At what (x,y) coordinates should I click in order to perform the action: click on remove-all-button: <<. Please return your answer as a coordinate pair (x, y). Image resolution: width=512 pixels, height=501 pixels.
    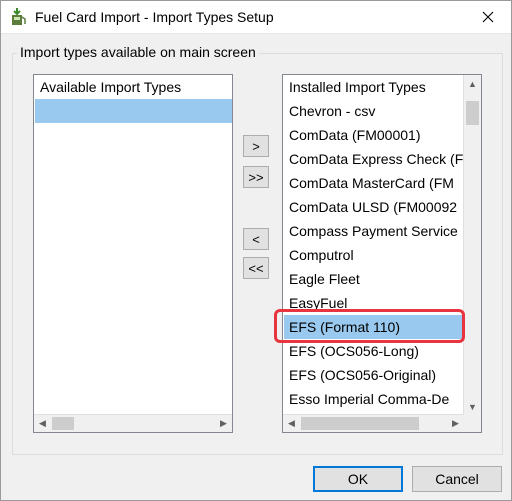
    Looking at the image, I should click on (256, 268).